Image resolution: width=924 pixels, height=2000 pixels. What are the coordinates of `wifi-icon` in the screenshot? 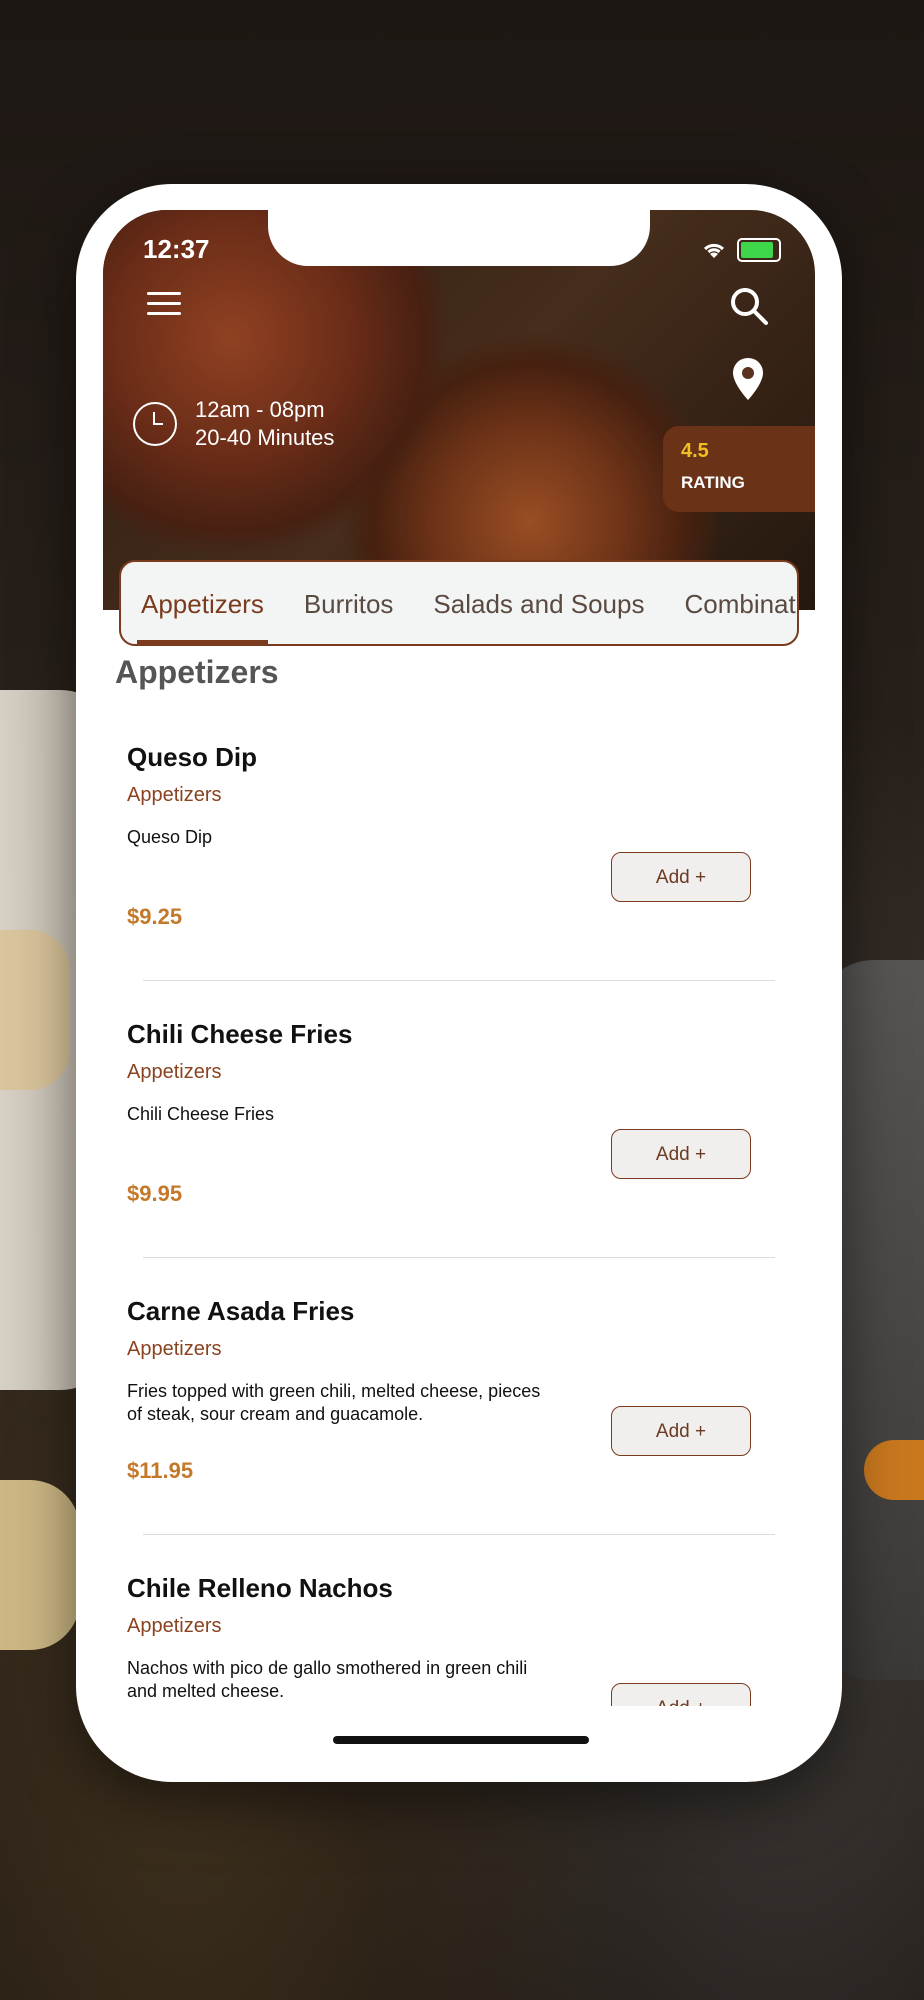 It's located at (714, 250).